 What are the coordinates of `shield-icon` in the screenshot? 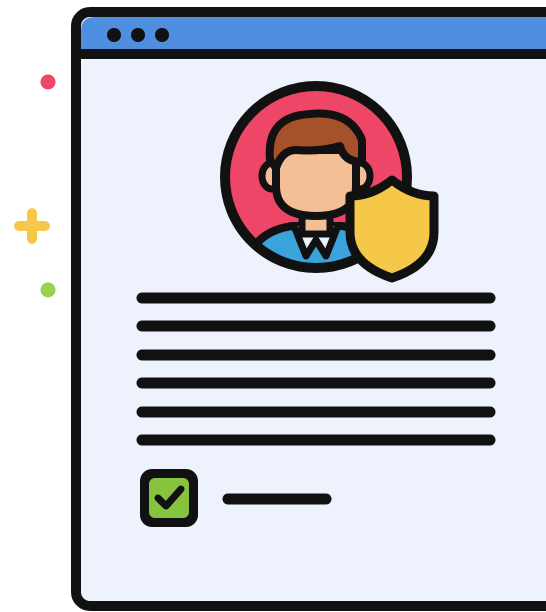 It's located at (392, 229).